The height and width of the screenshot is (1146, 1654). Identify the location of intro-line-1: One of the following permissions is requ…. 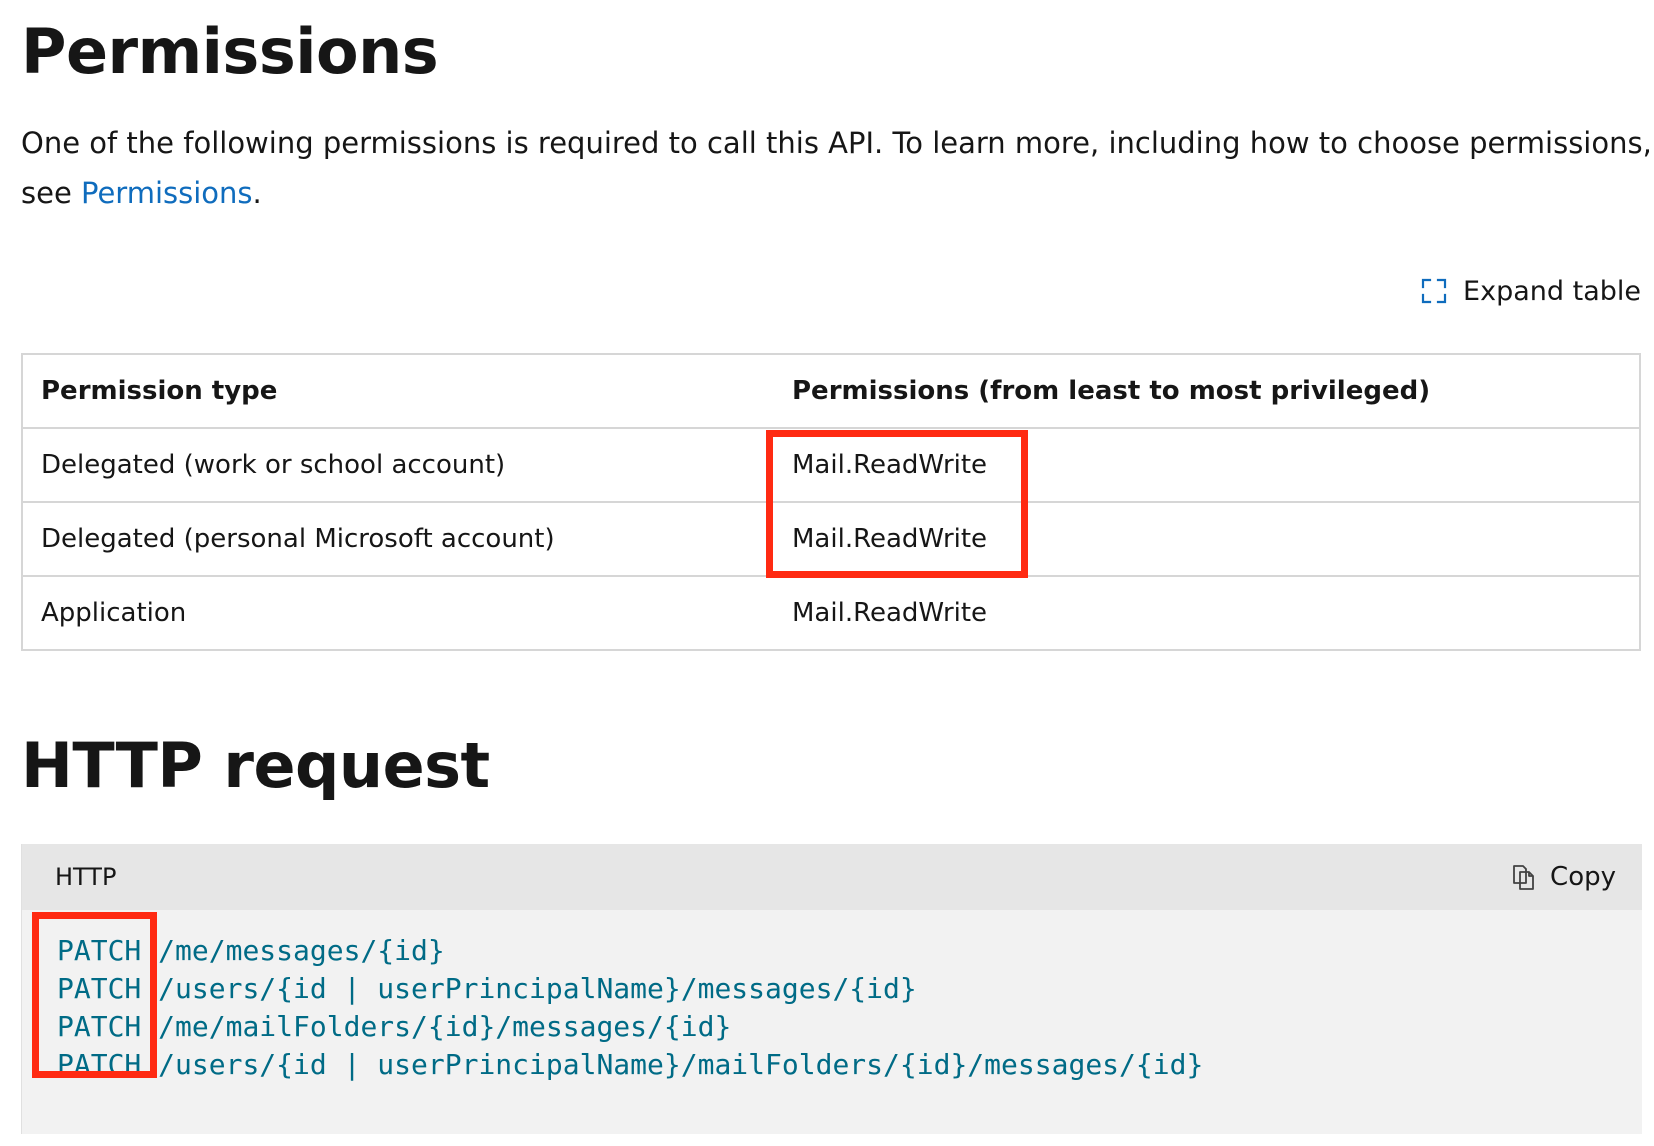
(836, 143).